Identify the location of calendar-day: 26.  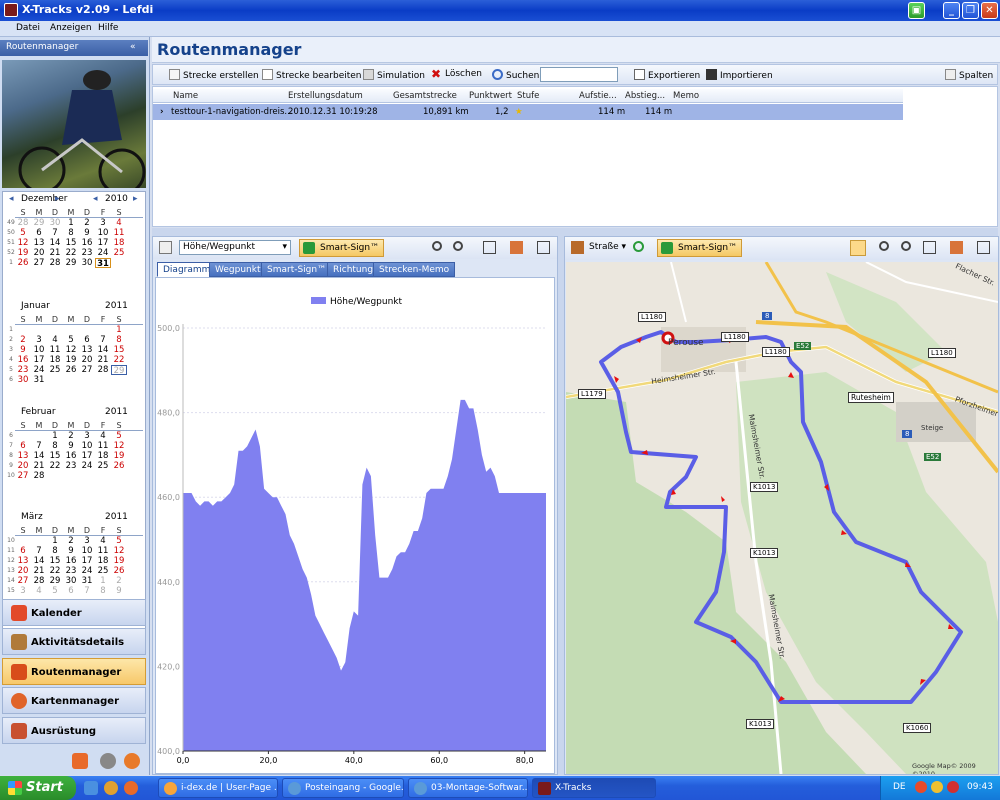
(119, 571).